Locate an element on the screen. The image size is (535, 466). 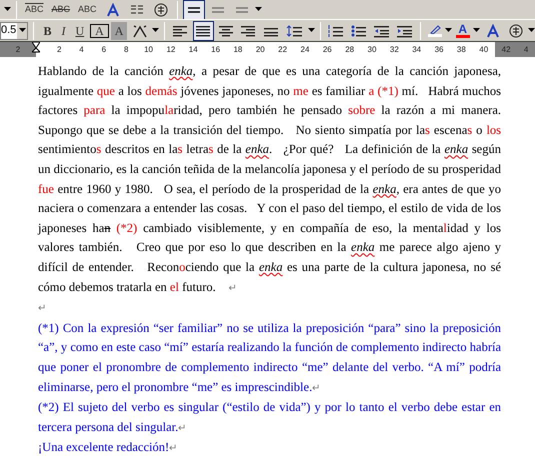
ruler-number: 10 is located at coordinates (148, 50).